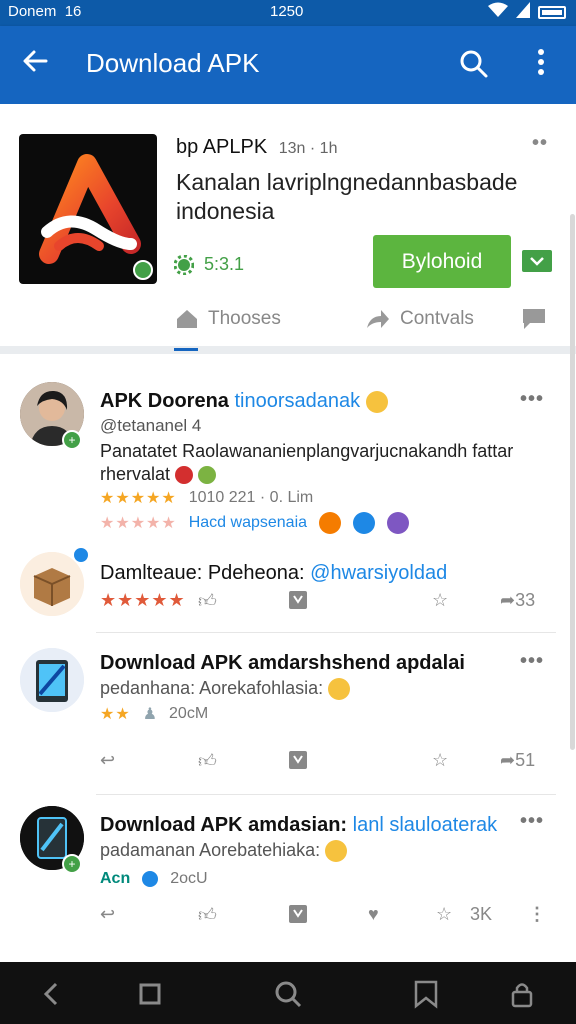  I want to click on status-bar: Donem 16 1250, so click(288, 13).